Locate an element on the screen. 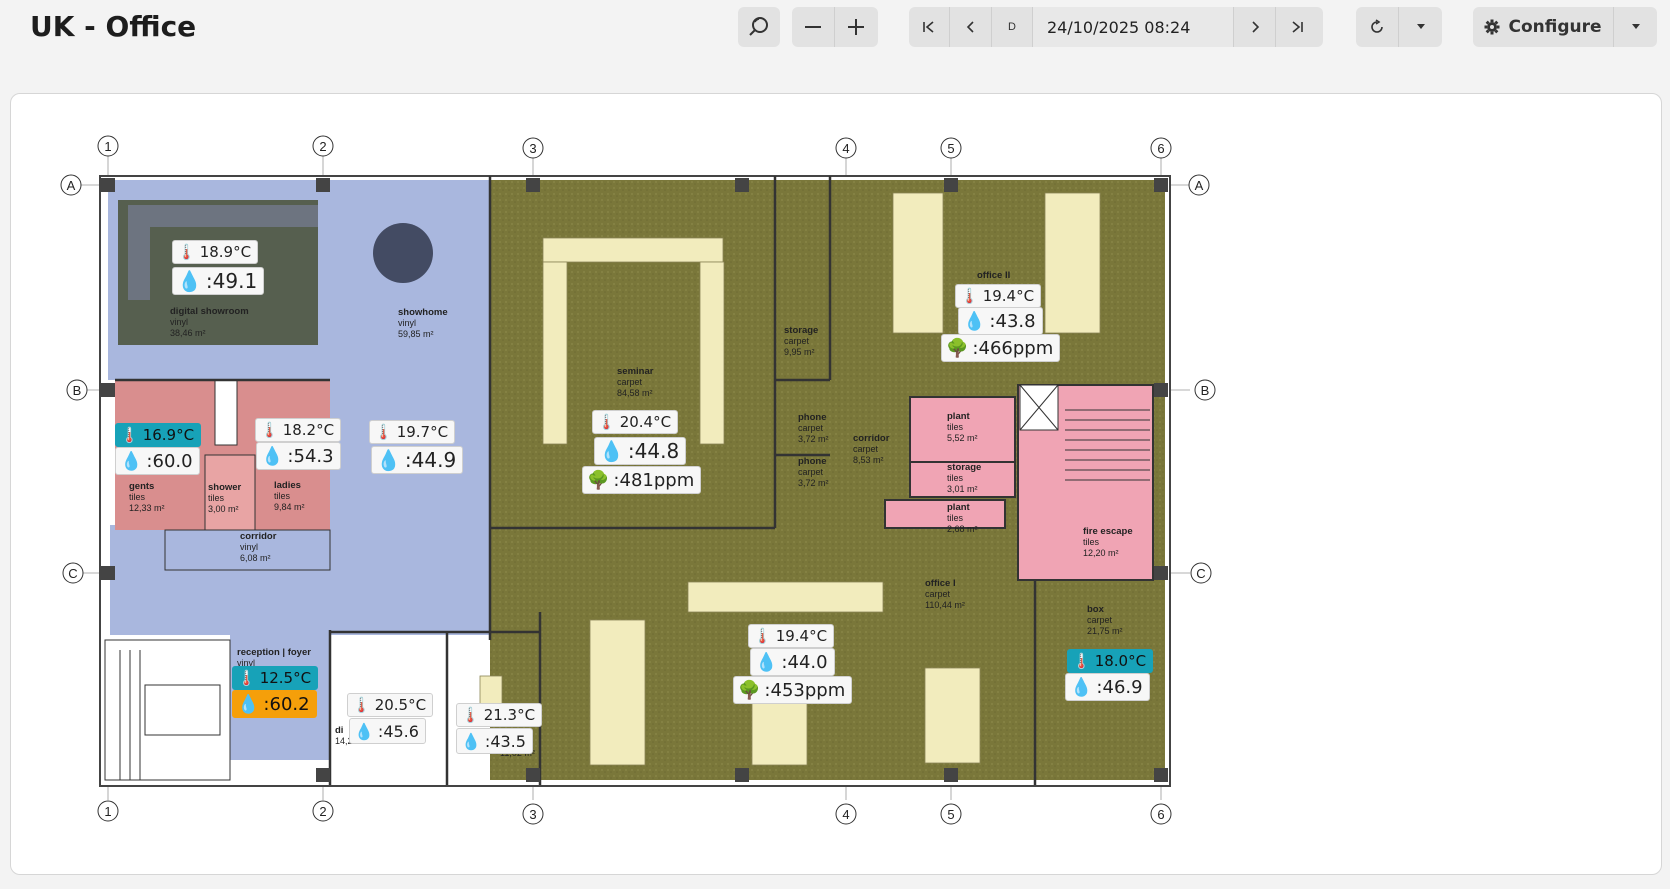  humidity-reading: 💧:44.0 is located at coordinates (792, 662).